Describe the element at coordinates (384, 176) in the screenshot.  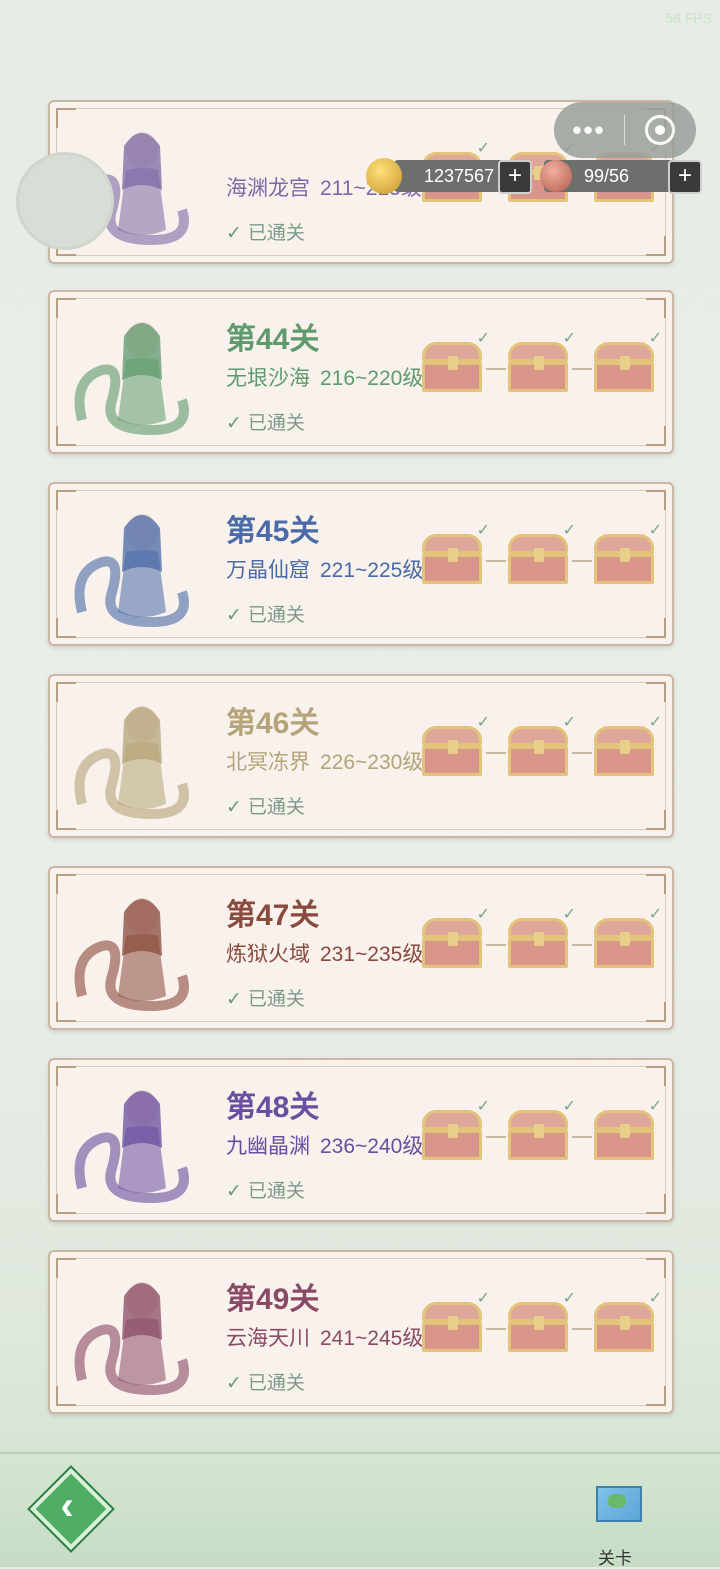
I see `gold-coin-icon` at that location.